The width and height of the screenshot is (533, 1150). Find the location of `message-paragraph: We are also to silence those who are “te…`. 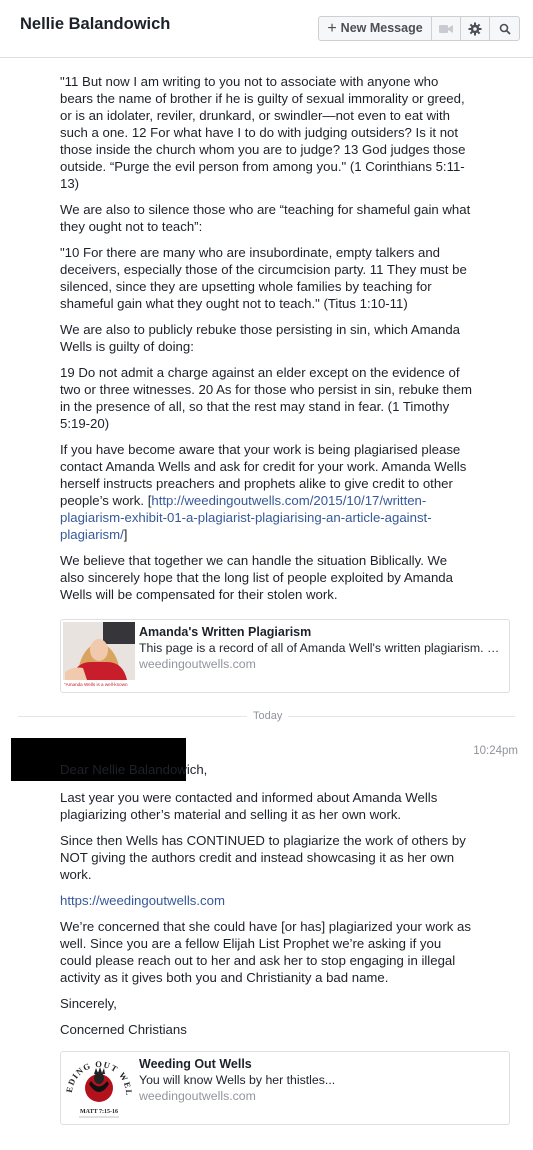

message-paragraph: We are also to silence those who are “te… is located at coordinates (265, 218).